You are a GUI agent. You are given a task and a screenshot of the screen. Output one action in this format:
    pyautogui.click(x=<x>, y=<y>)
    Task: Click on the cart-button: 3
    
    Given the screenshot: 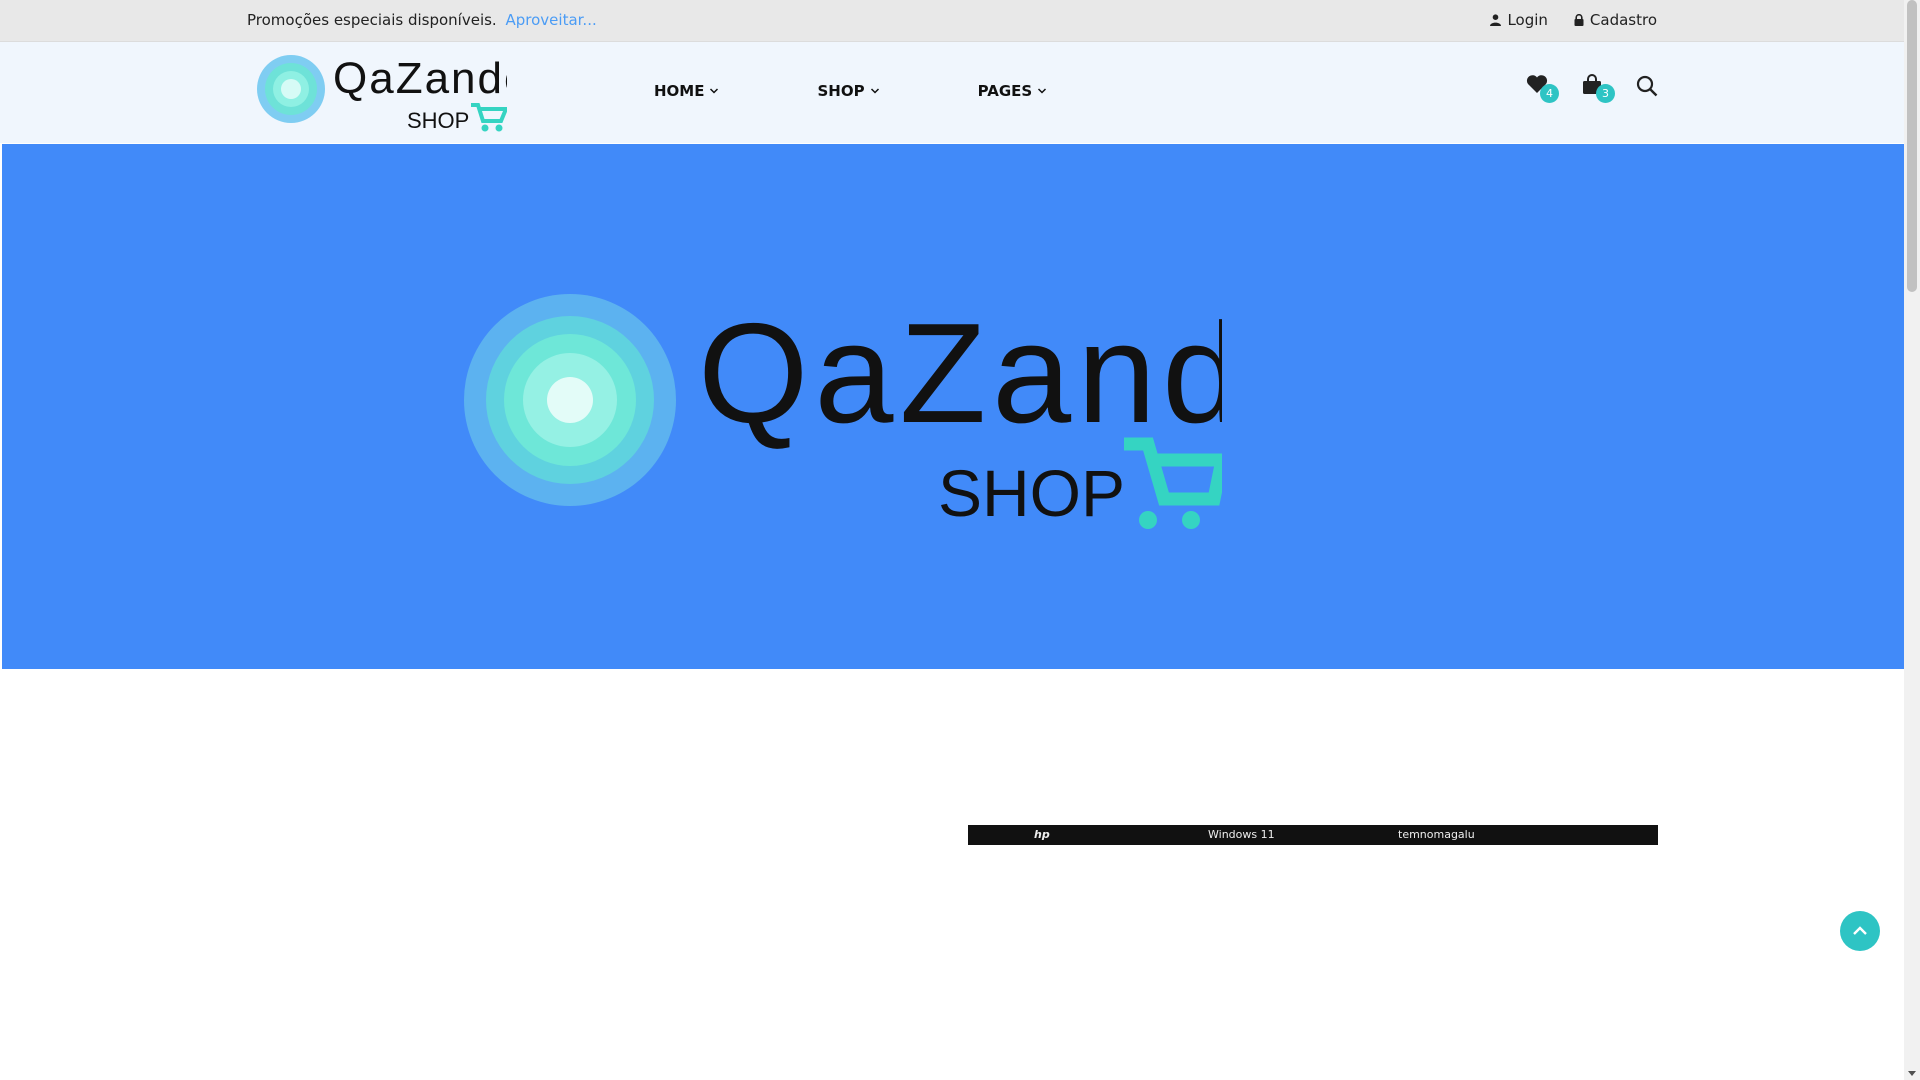 What is the action you would take?
    pyautogui.click(x=1598, y=88)
    